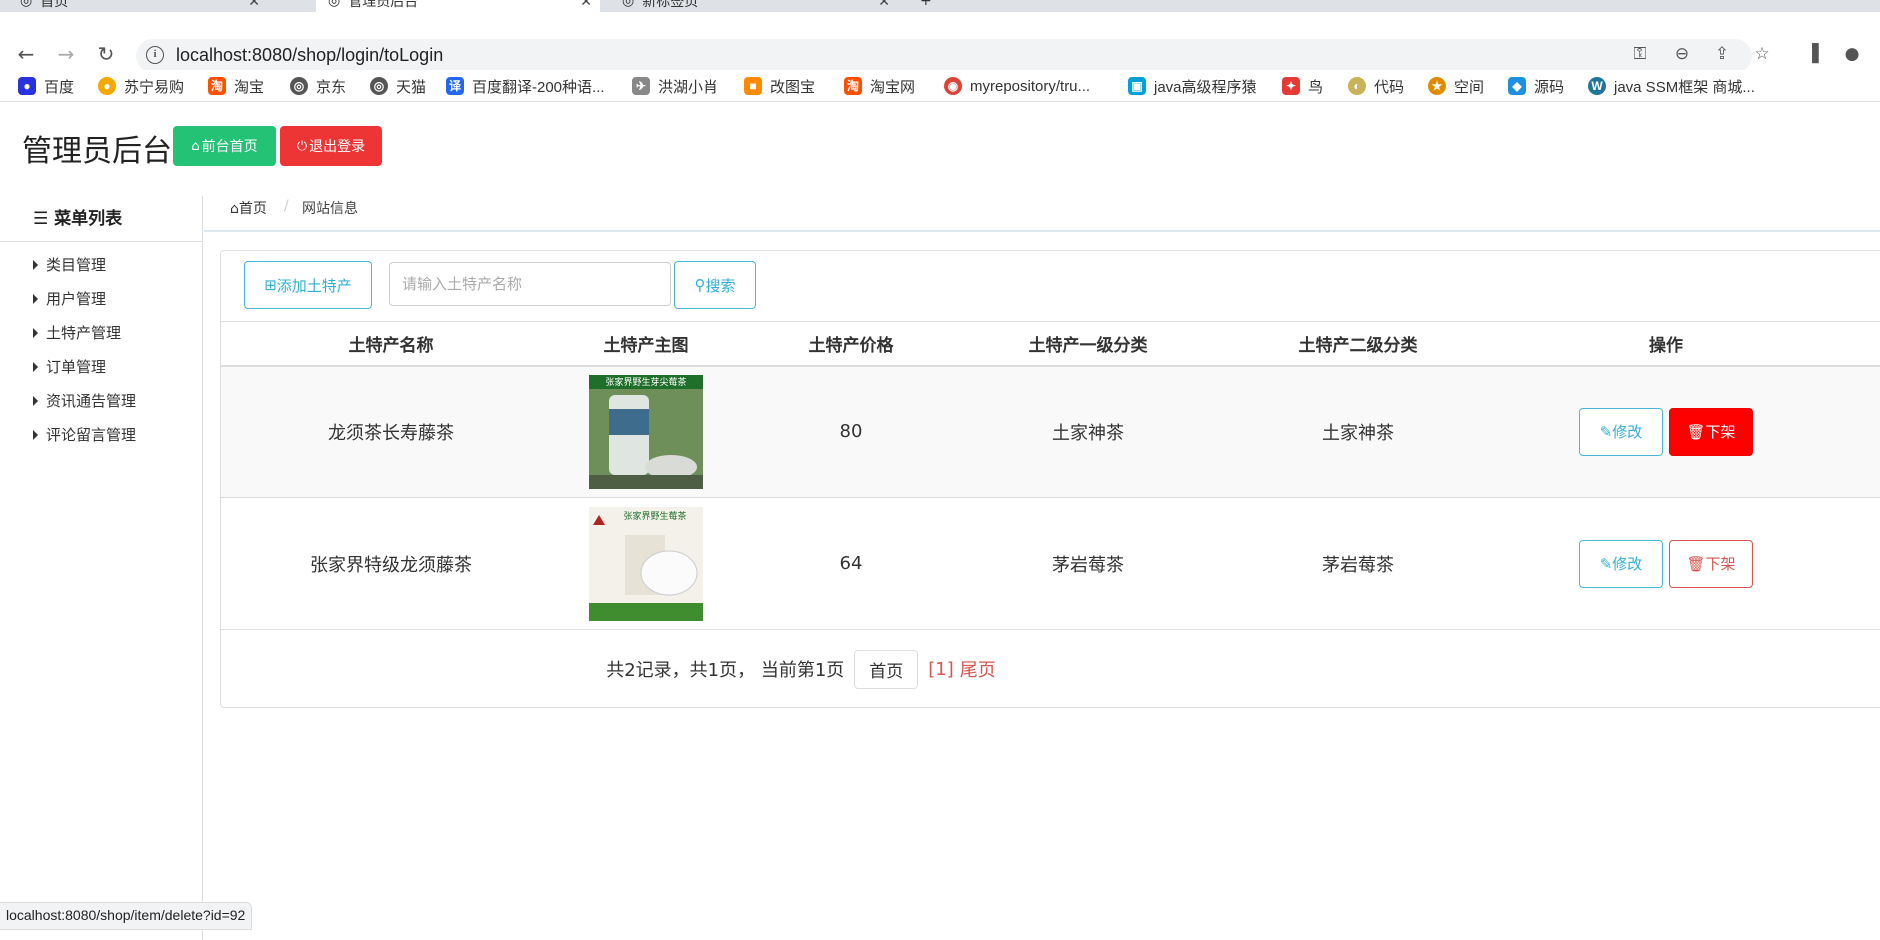  I want to click on profile-icon: ●, so click(1852, 54).